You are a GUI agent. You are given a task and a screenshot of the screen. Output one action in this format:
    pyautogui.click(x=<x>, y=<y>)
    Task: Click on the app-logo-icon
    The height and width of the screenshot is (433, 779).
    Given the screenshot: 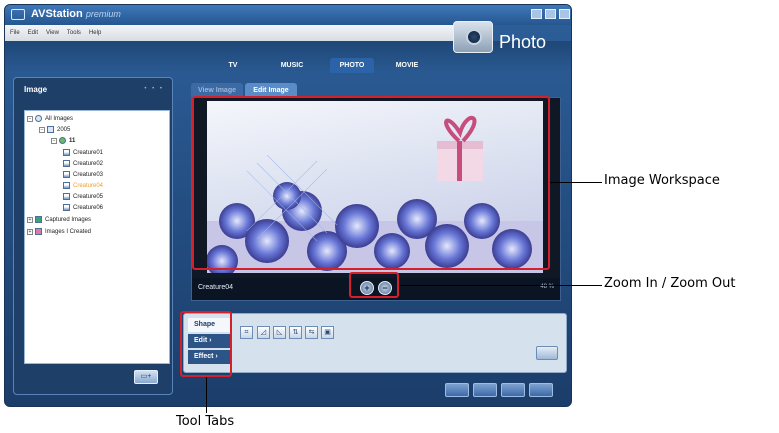 What is the action you would take?
    pyautogui.click(x=18, y=14)
    